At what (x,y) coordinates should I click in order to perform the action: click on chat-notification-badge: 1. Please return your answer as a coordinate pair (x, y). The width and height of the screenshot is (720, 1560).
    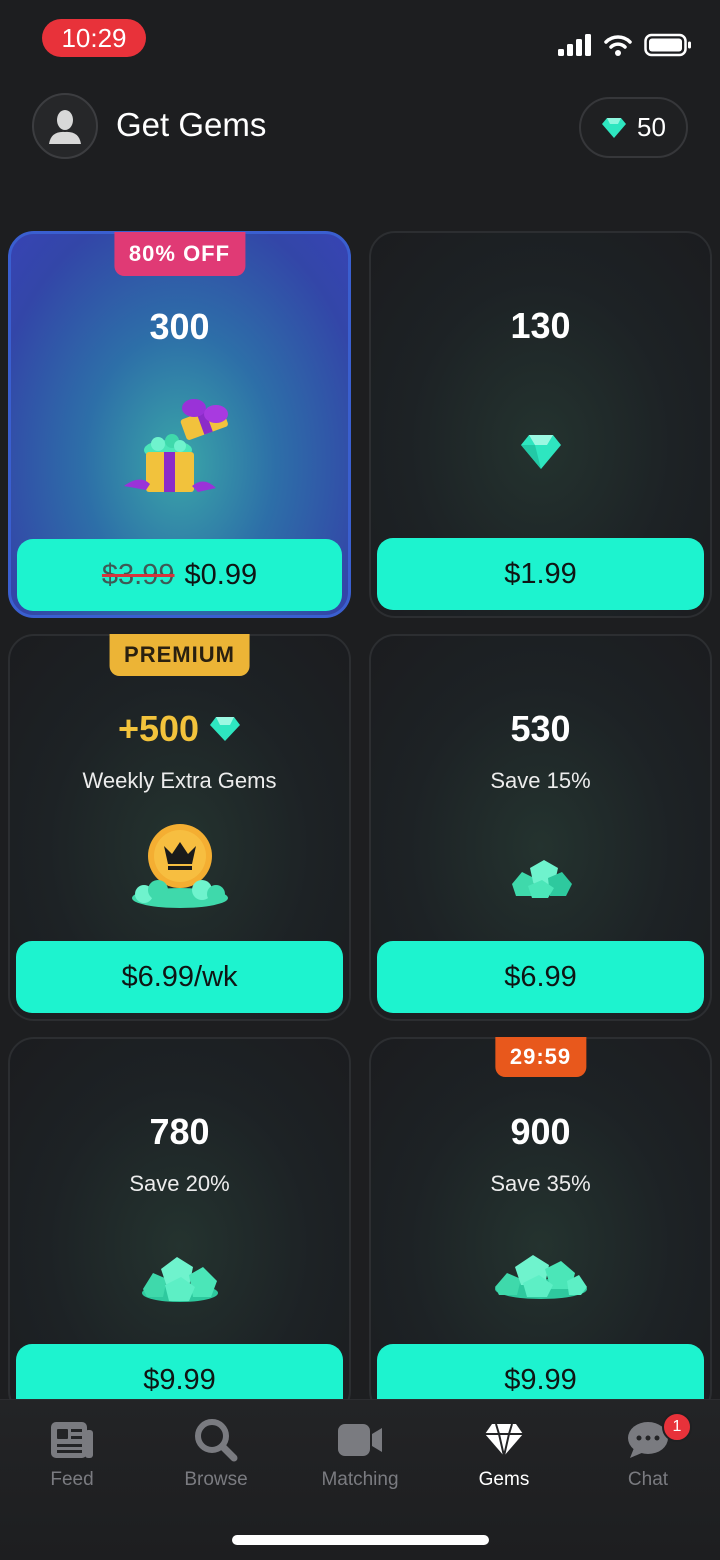
    Looking at the image, I should click on (677, 1427).